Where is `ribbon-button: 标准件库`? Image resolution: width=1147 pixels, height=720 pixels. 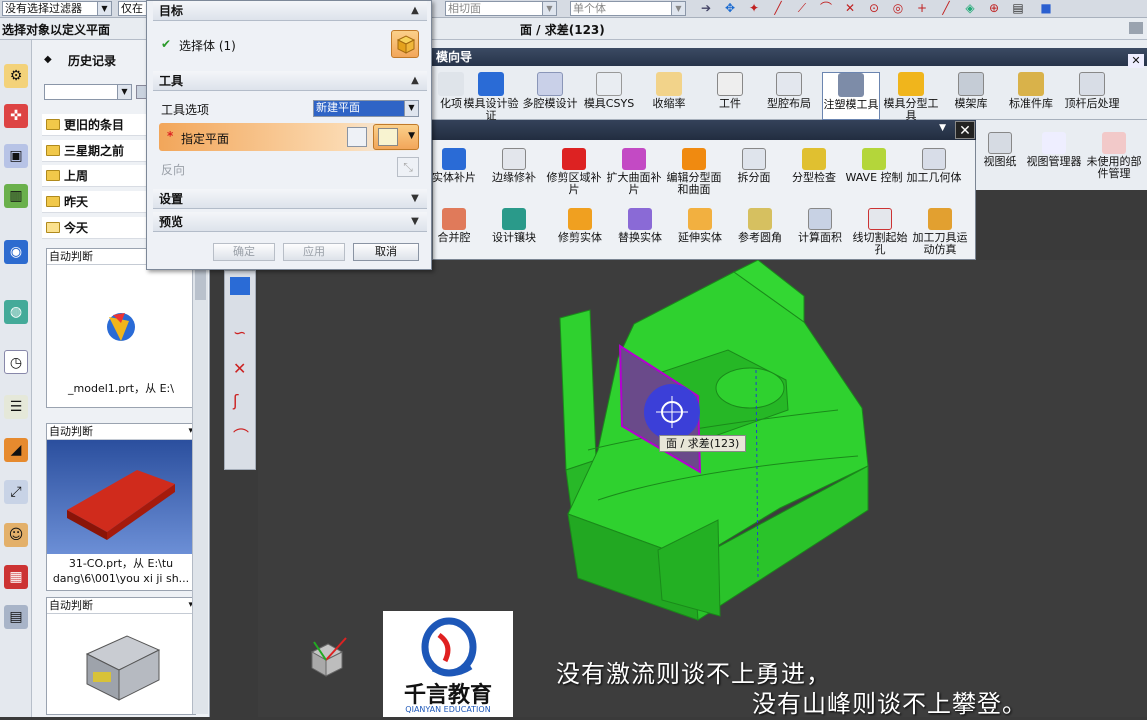 ribbon-button: 标准件库 is located at coordinates (1031, 91).